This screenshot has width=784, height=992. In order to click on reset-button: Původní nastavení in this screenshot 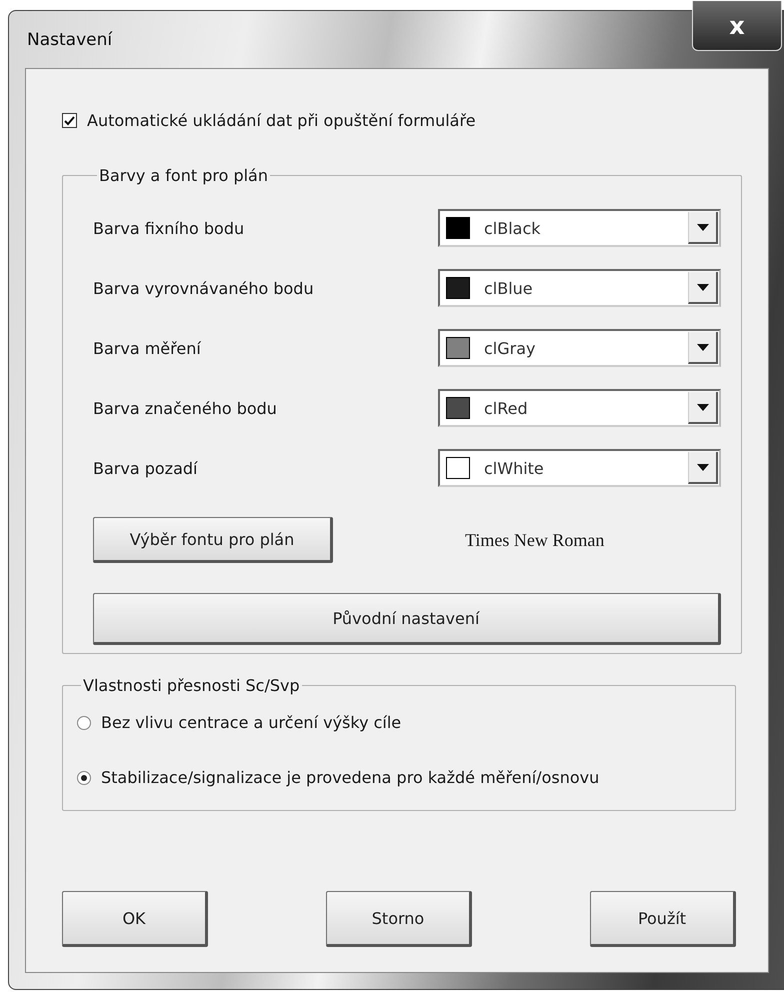, I will do `click(407, 619)`.